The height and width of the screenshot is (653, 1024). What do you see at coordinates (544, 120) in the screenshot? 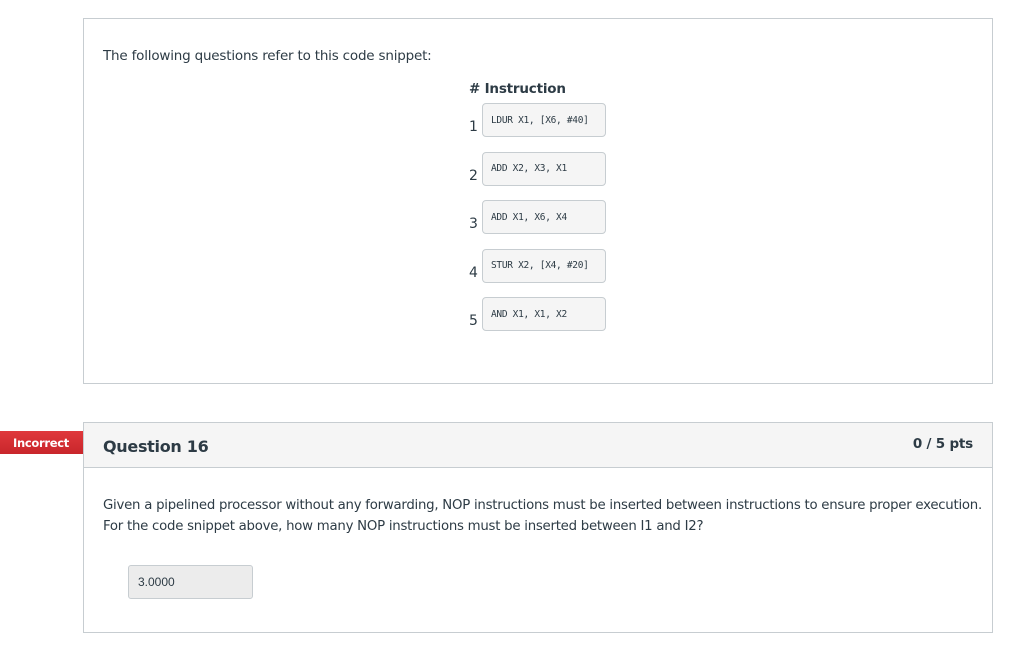
I see `instruction-code: LDUR X1, [X6, #40]` at bounding box center [544, 120].